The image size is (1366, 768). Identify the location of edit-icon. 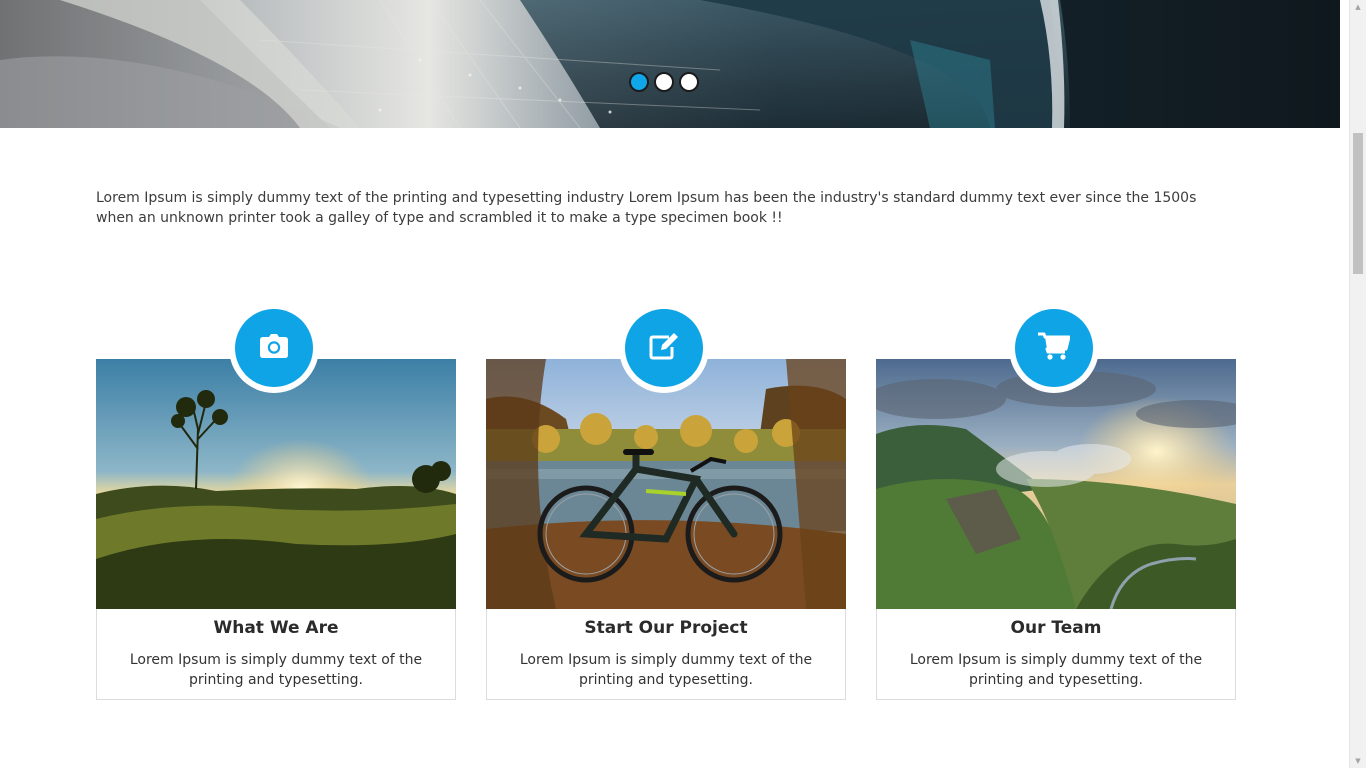
(664, 348).